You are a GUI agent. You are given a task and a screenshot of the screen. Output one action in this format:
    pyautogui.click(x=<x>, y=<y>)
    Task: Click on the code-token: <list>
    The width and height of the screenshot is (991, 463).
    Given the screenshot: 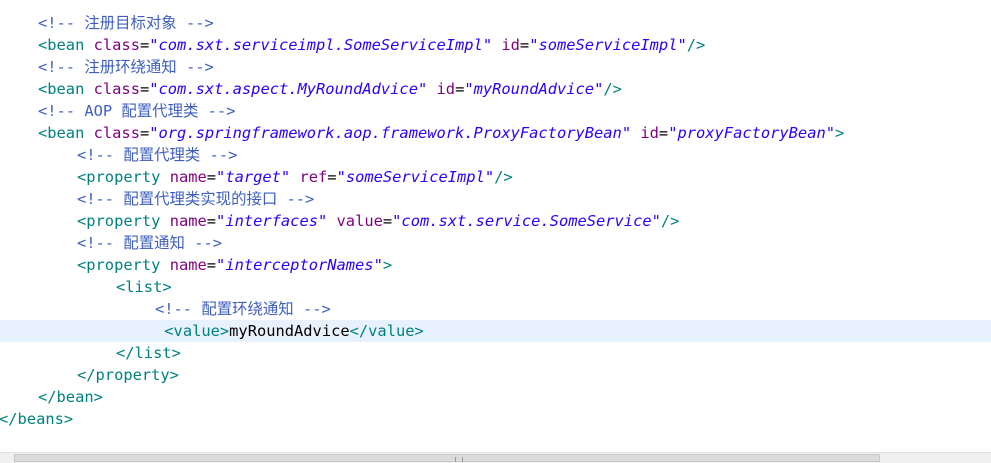 What is the action you would take?
    pyautogui.click(x=144, y=287)
    